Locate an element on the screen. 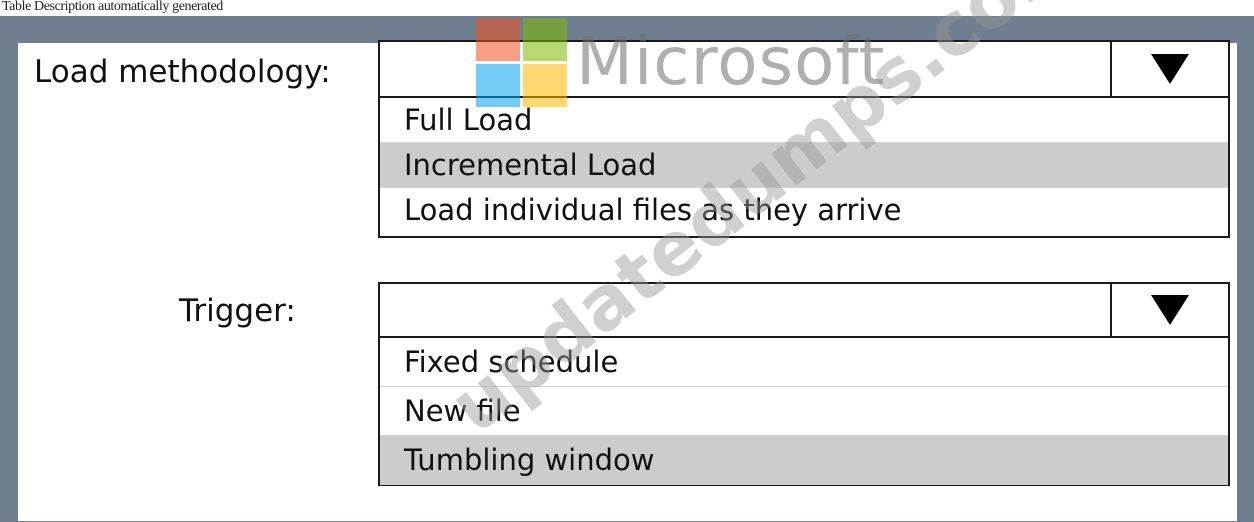 This screenshot has width=1254, height=522. option-load-individual-files: Load individual files as they arrive is located at coordinates (804, 210).